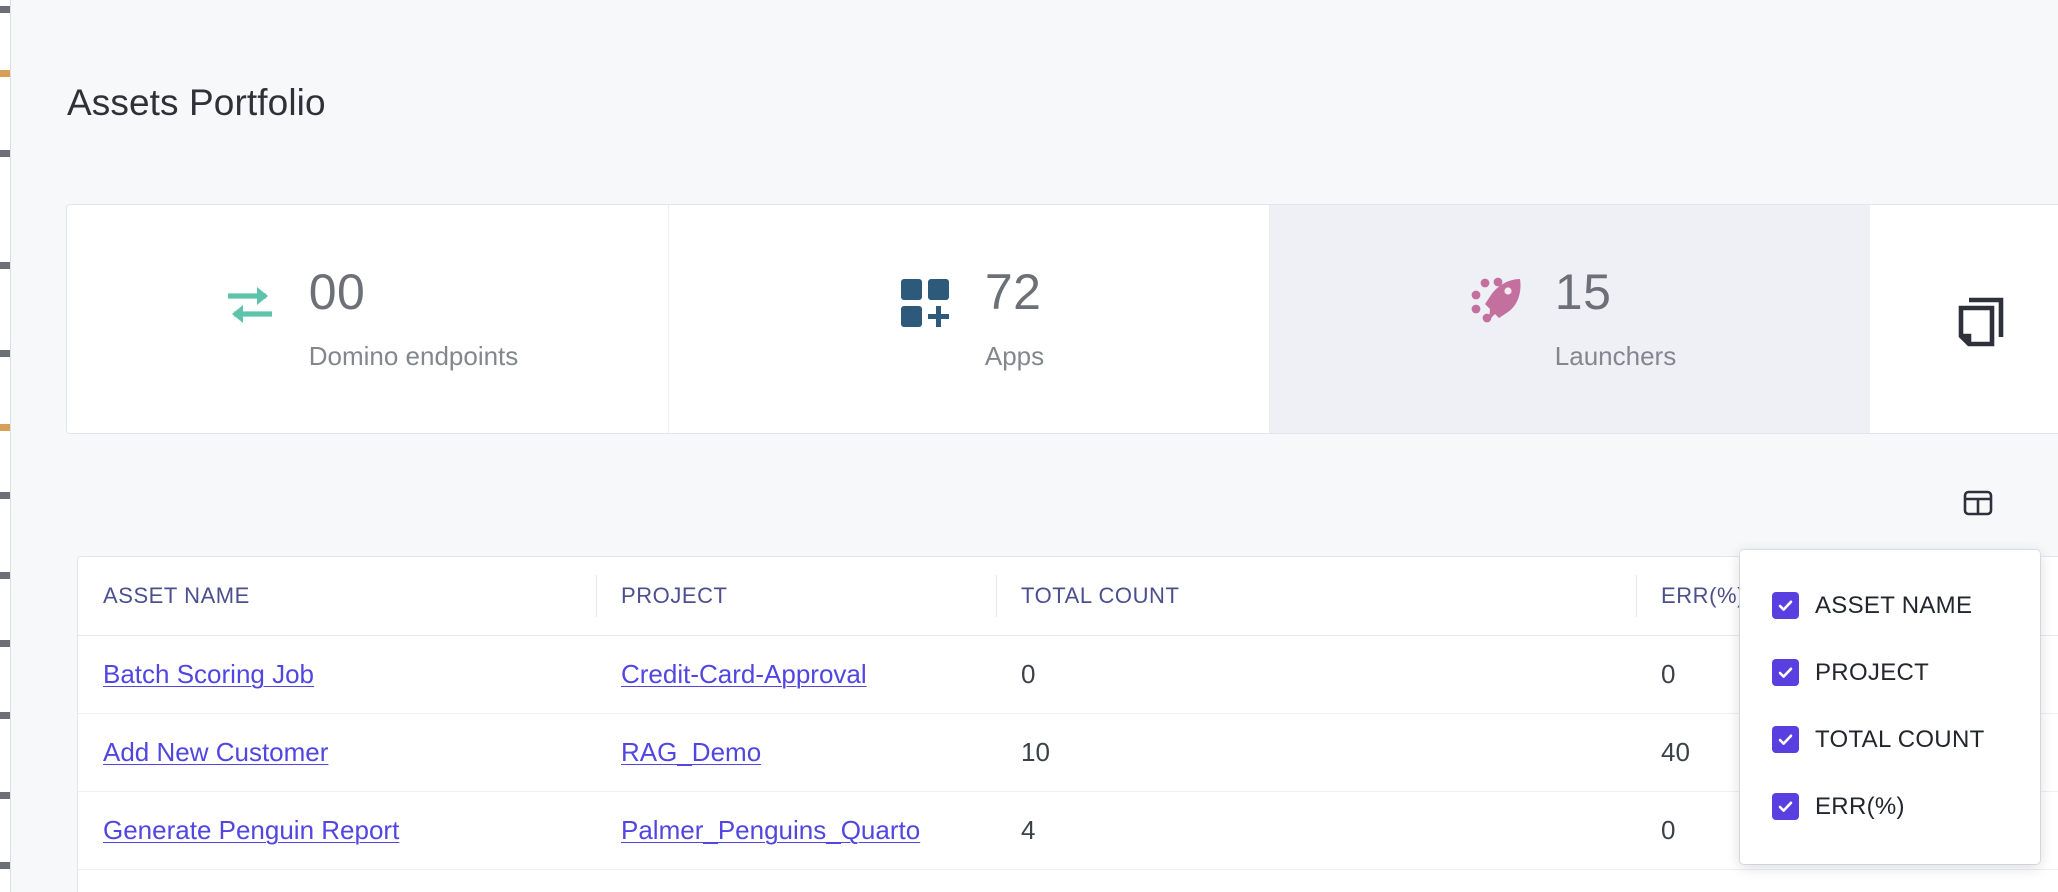 The width and height of the screenshot is (2058, 892). What do you see at coordinates (1014, 356) in the screenshot?
I see `card-label: Apps` at bounding box center [1014, 356].